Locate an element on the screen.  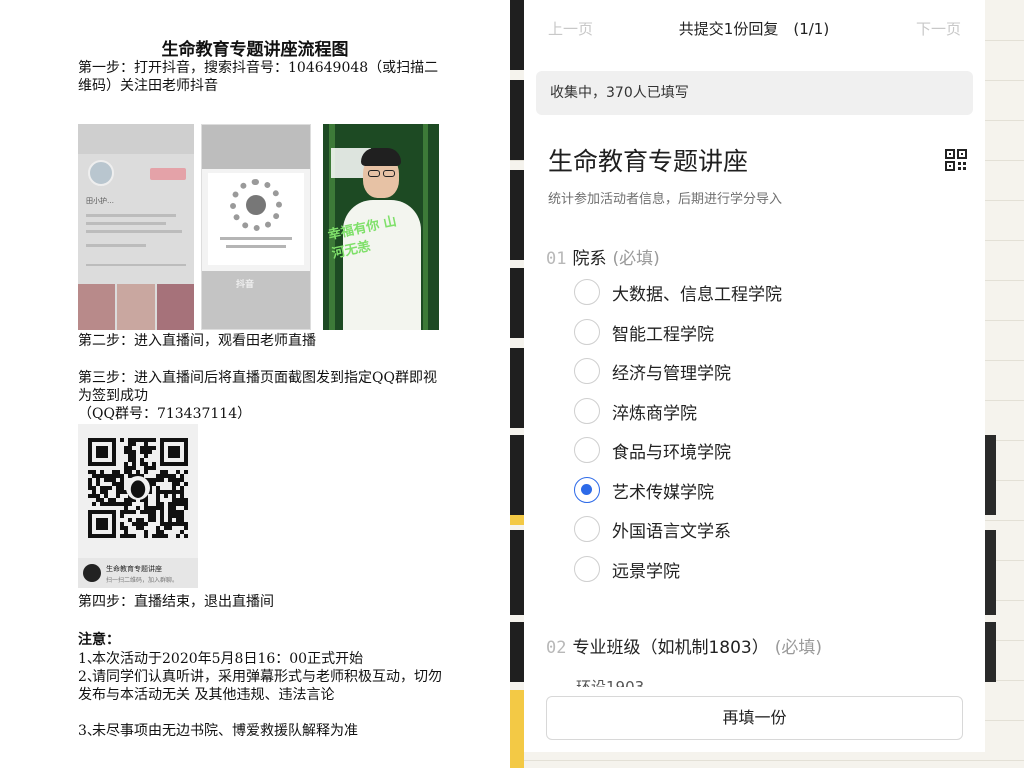
step-1-text: 第一步：打开抖音，搜索抖音号：104649048（或扫描二维码）关注田老师抖音 is located at coordinates (258, 77).